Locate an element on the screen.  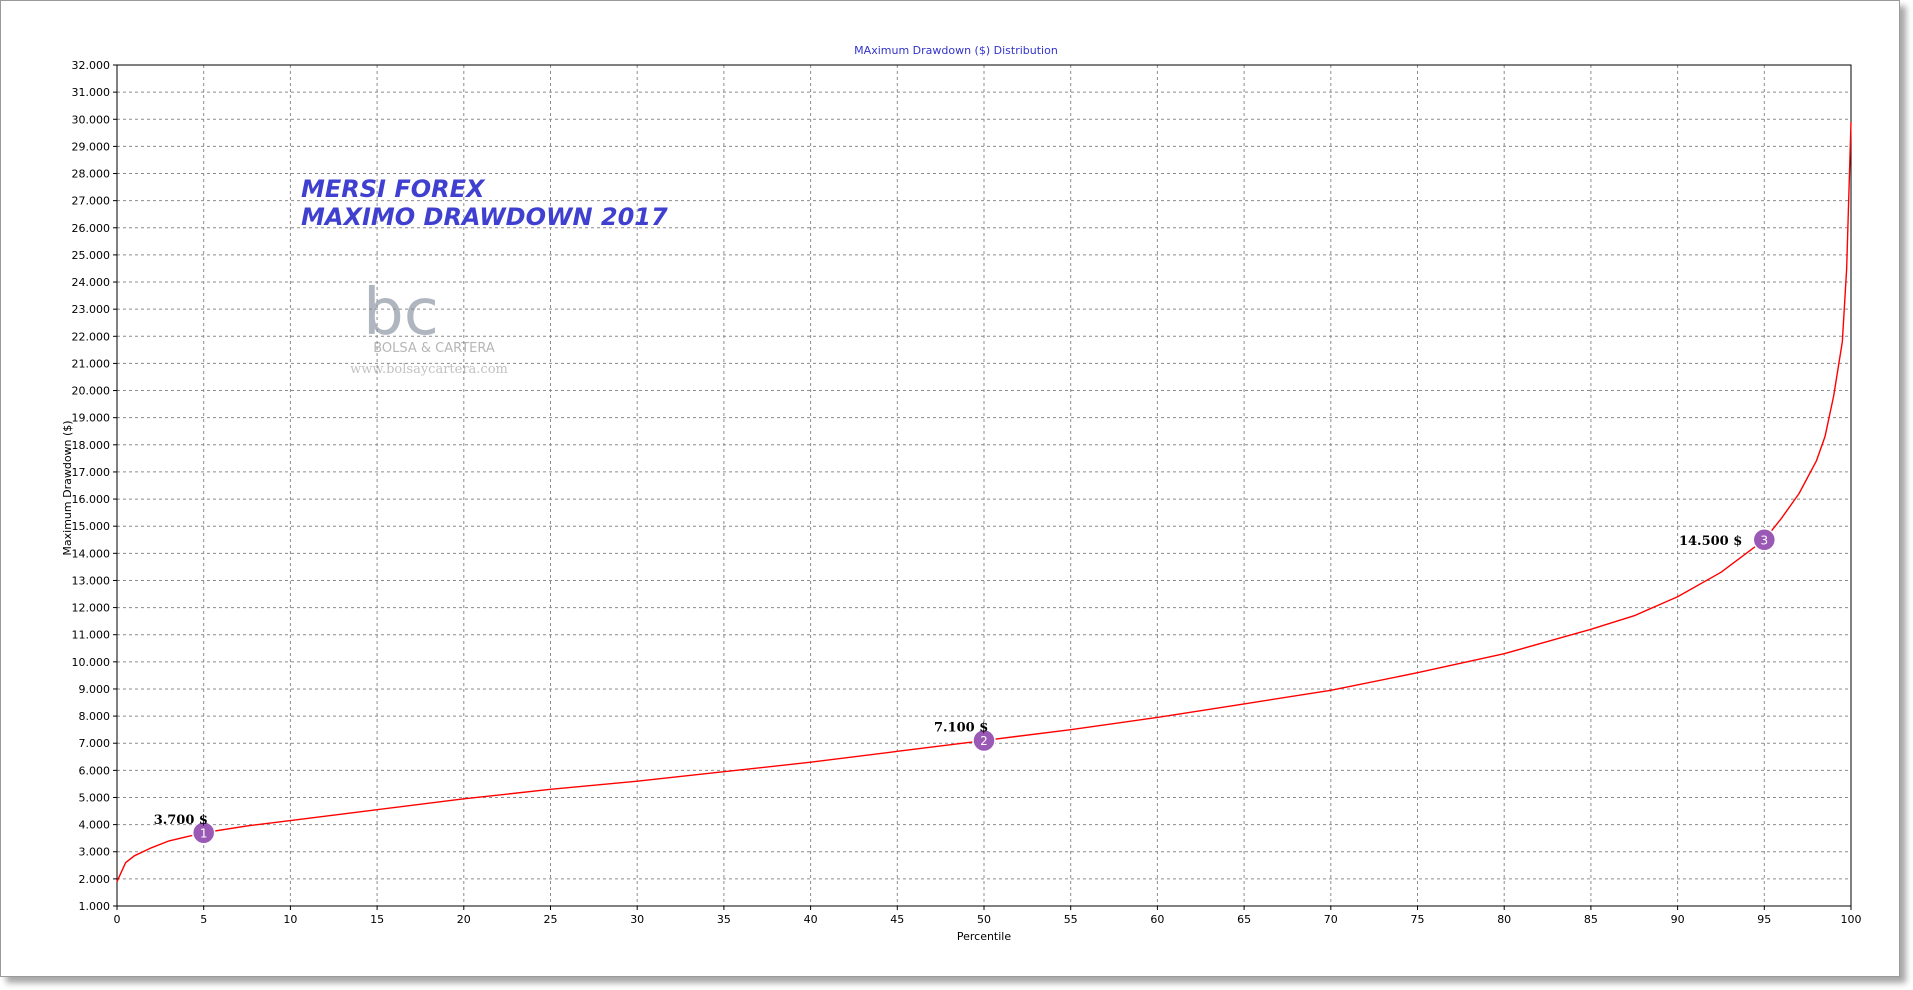
y-tick-label: 24.000 is located at coordinates (91, 282).